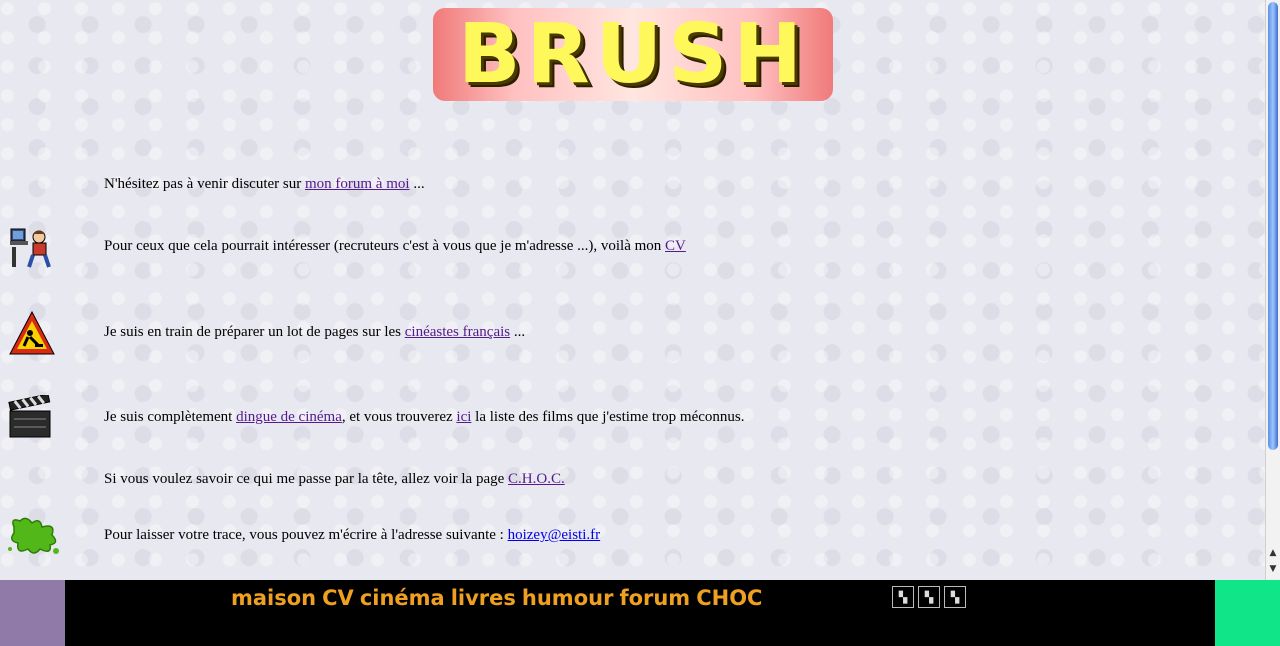  I want to click on footer-right-block, so click(1247, 613).